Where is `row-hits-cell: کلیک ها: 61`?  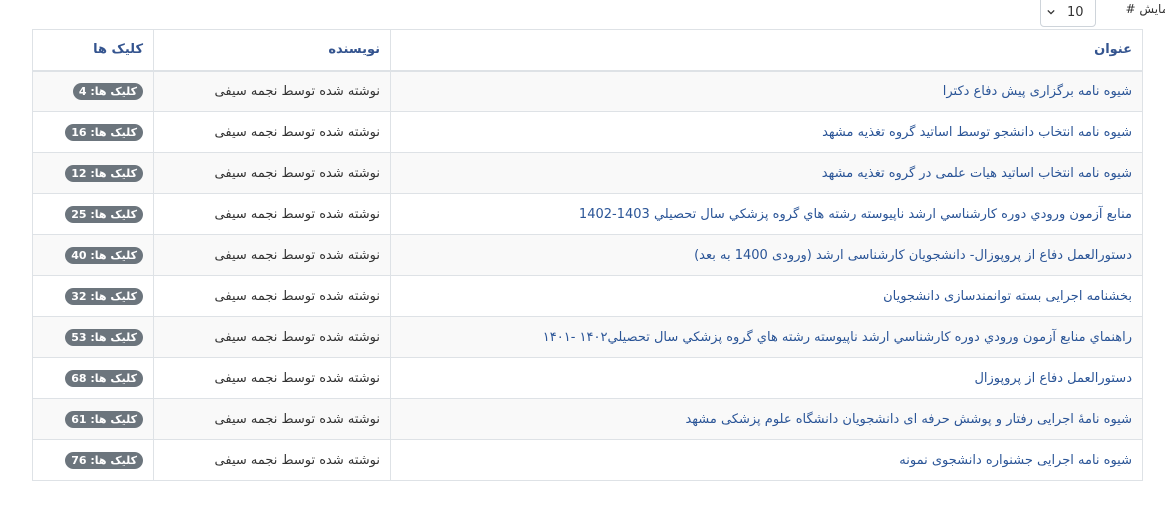
row-hits-cell: کلیک ها: 61 is located at coordinates (93, 419).